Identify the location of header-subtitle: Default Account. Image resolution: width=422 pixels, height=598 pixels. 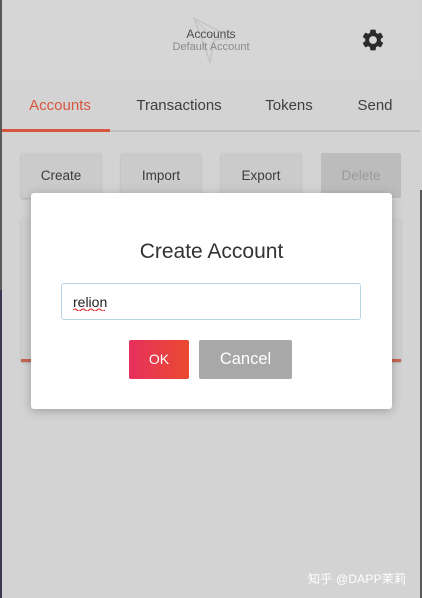
(211, 47).